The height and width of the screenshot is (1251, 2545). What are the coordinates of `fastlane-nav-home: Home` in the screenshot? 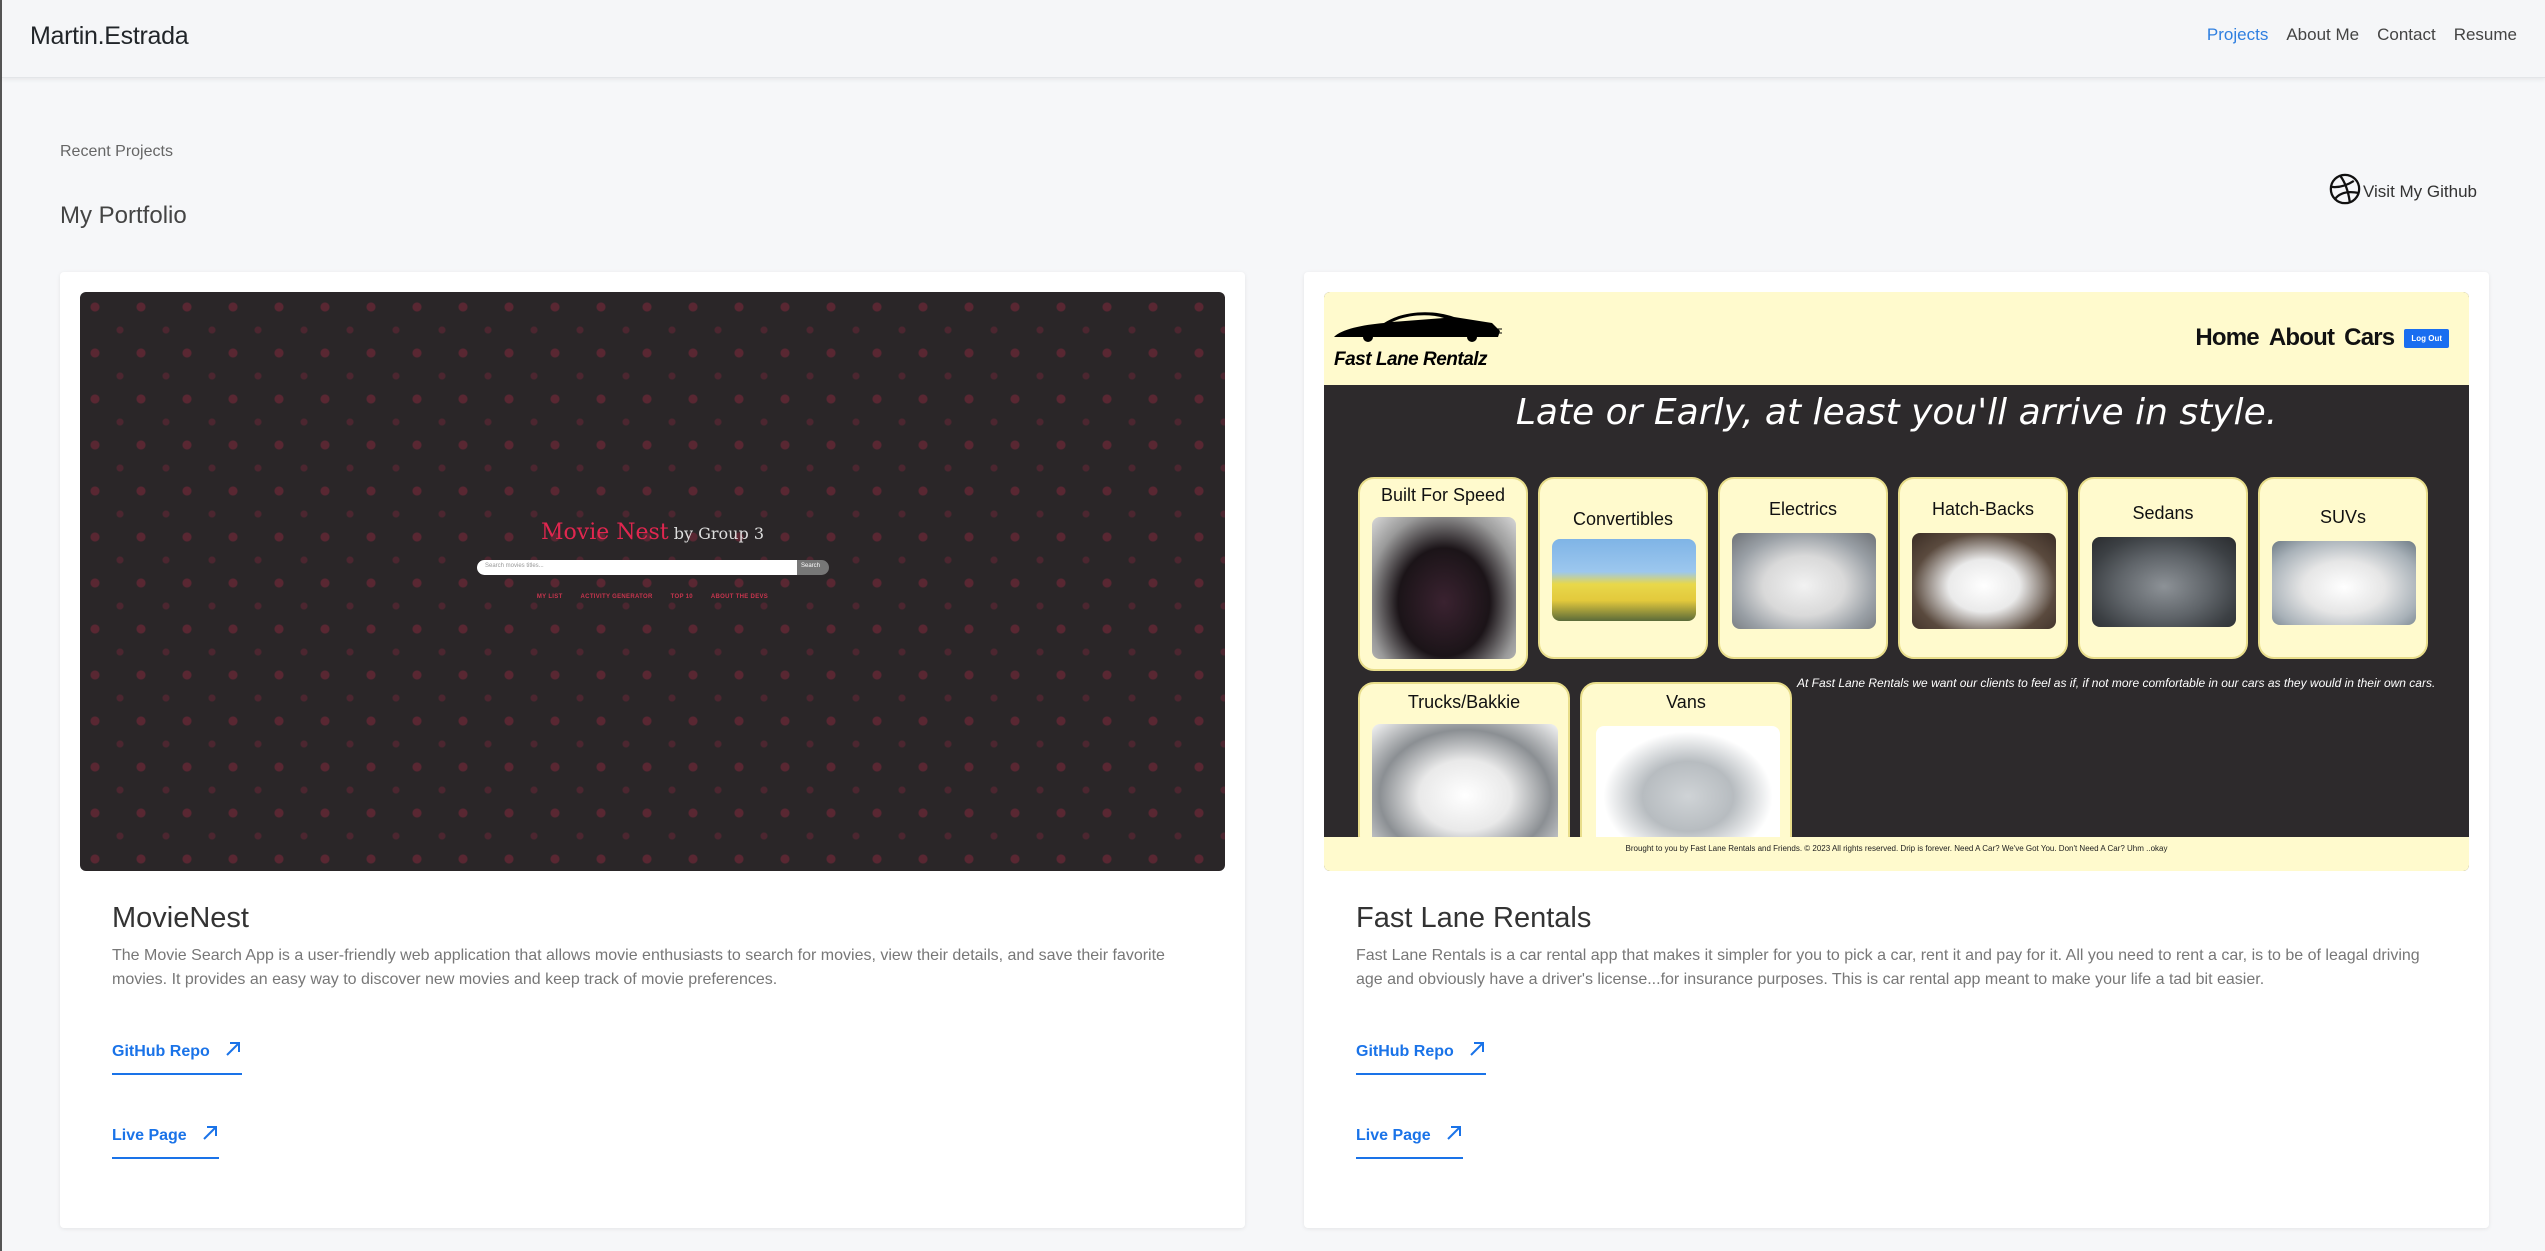 It's located at (2227, 337).